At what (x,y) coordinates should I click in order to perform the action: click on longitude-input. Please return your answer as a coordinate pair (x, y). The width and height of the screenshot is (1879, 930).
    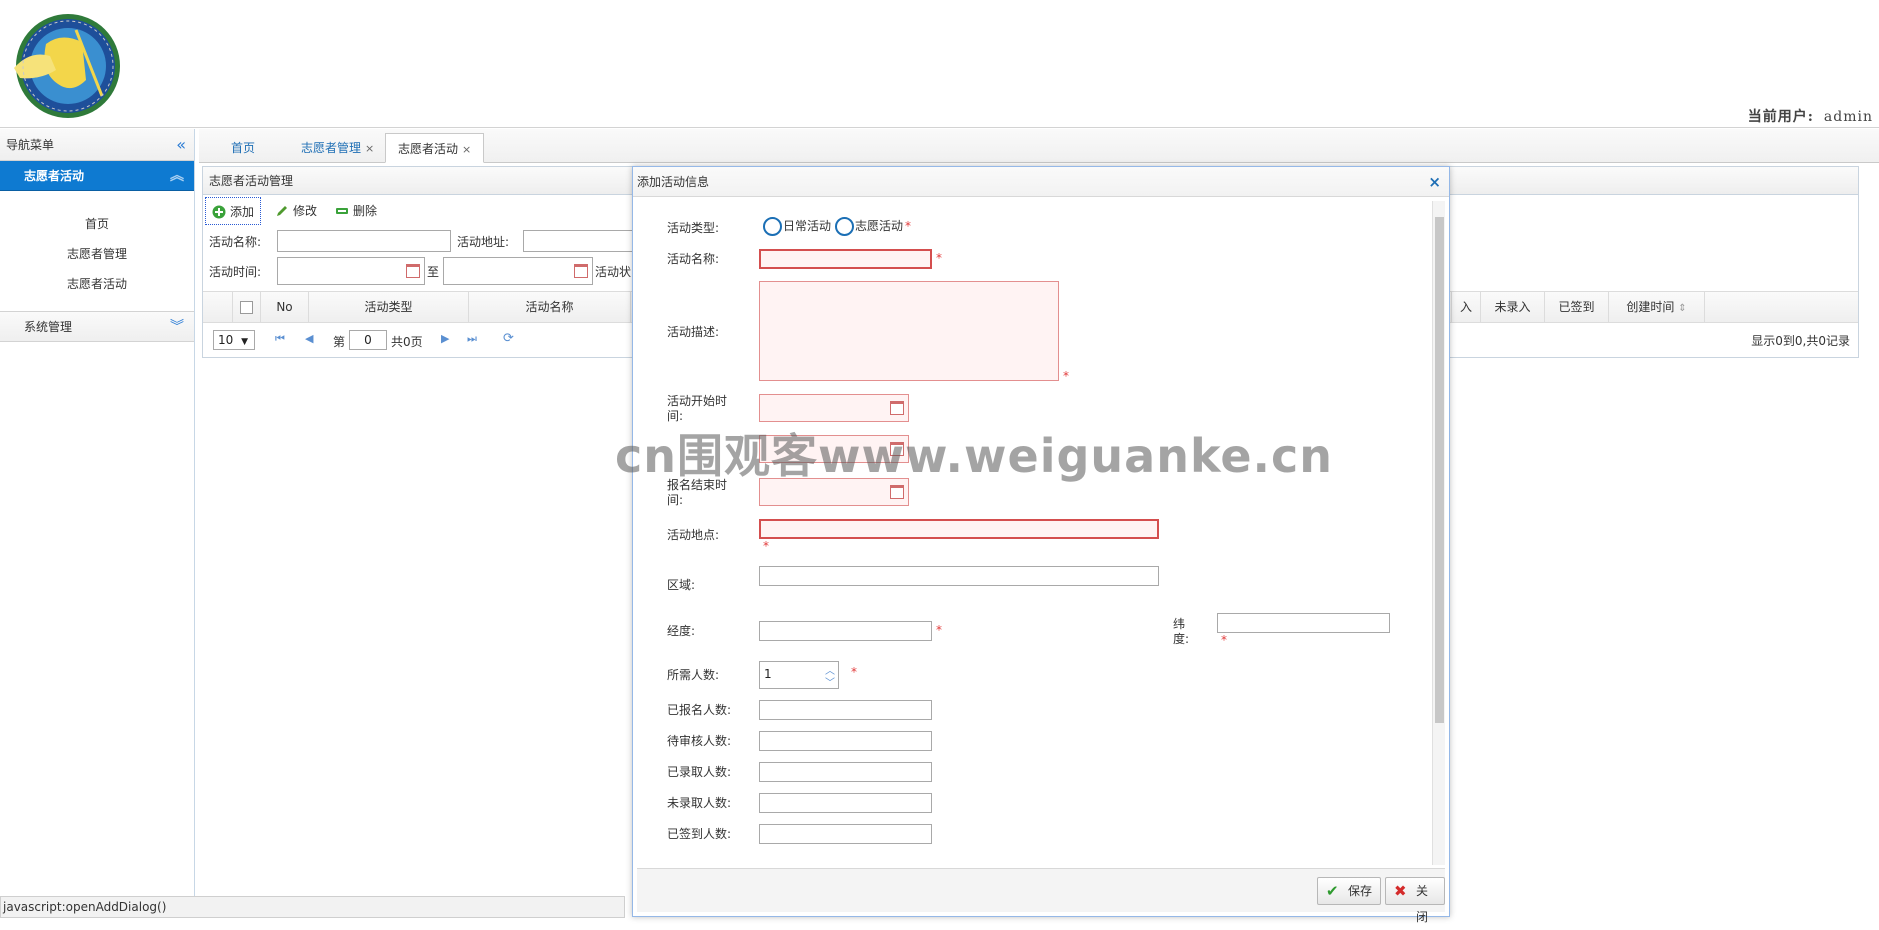
    Looking at the image, I should click on (845, 631).